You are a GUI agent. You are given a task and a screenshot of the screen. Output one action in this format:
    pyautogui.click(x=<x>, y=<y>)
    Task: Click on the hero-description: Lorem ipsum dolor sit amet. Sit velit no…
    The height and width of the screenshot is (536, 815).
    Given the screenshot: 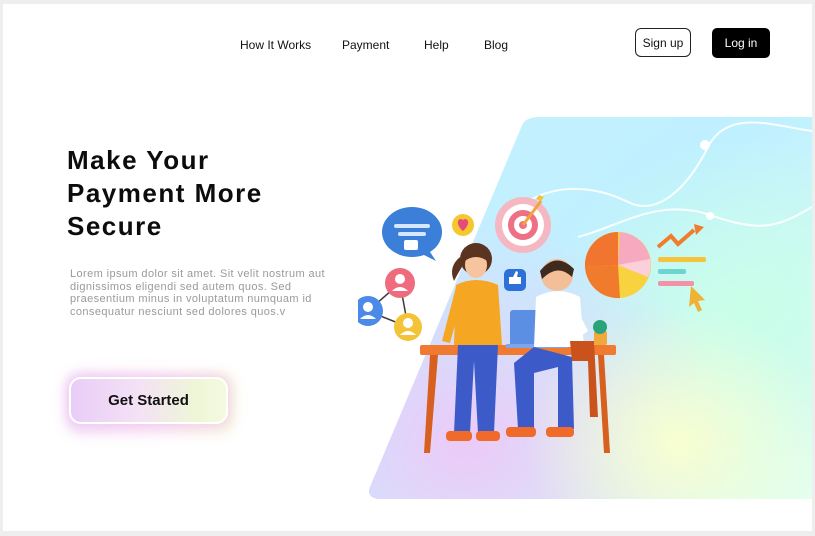 What is the action you would take?
    pyautogui.click(x=197, y=293)
    